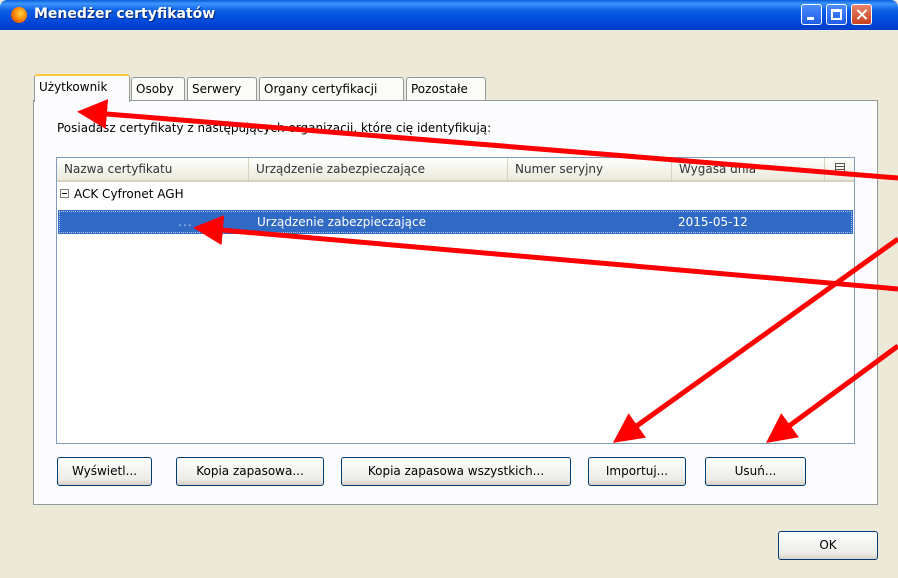 Image resolution: width=898 pixels, height=578 pixels. I want to click on tree-group-row: ACK Cyfronet AGH, so click(455, 194).